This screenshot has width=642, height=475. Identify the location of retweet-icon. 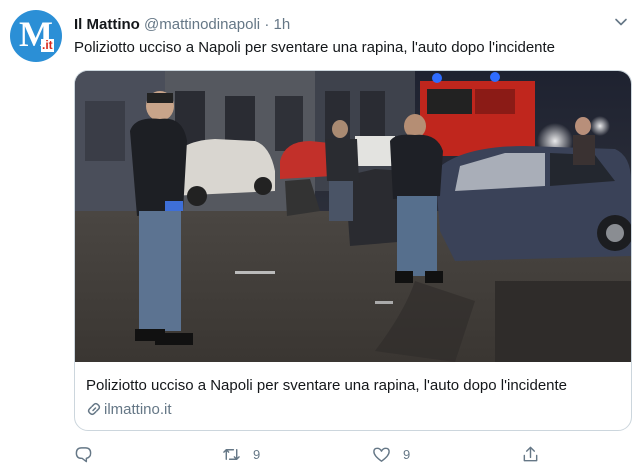
(231, 454).